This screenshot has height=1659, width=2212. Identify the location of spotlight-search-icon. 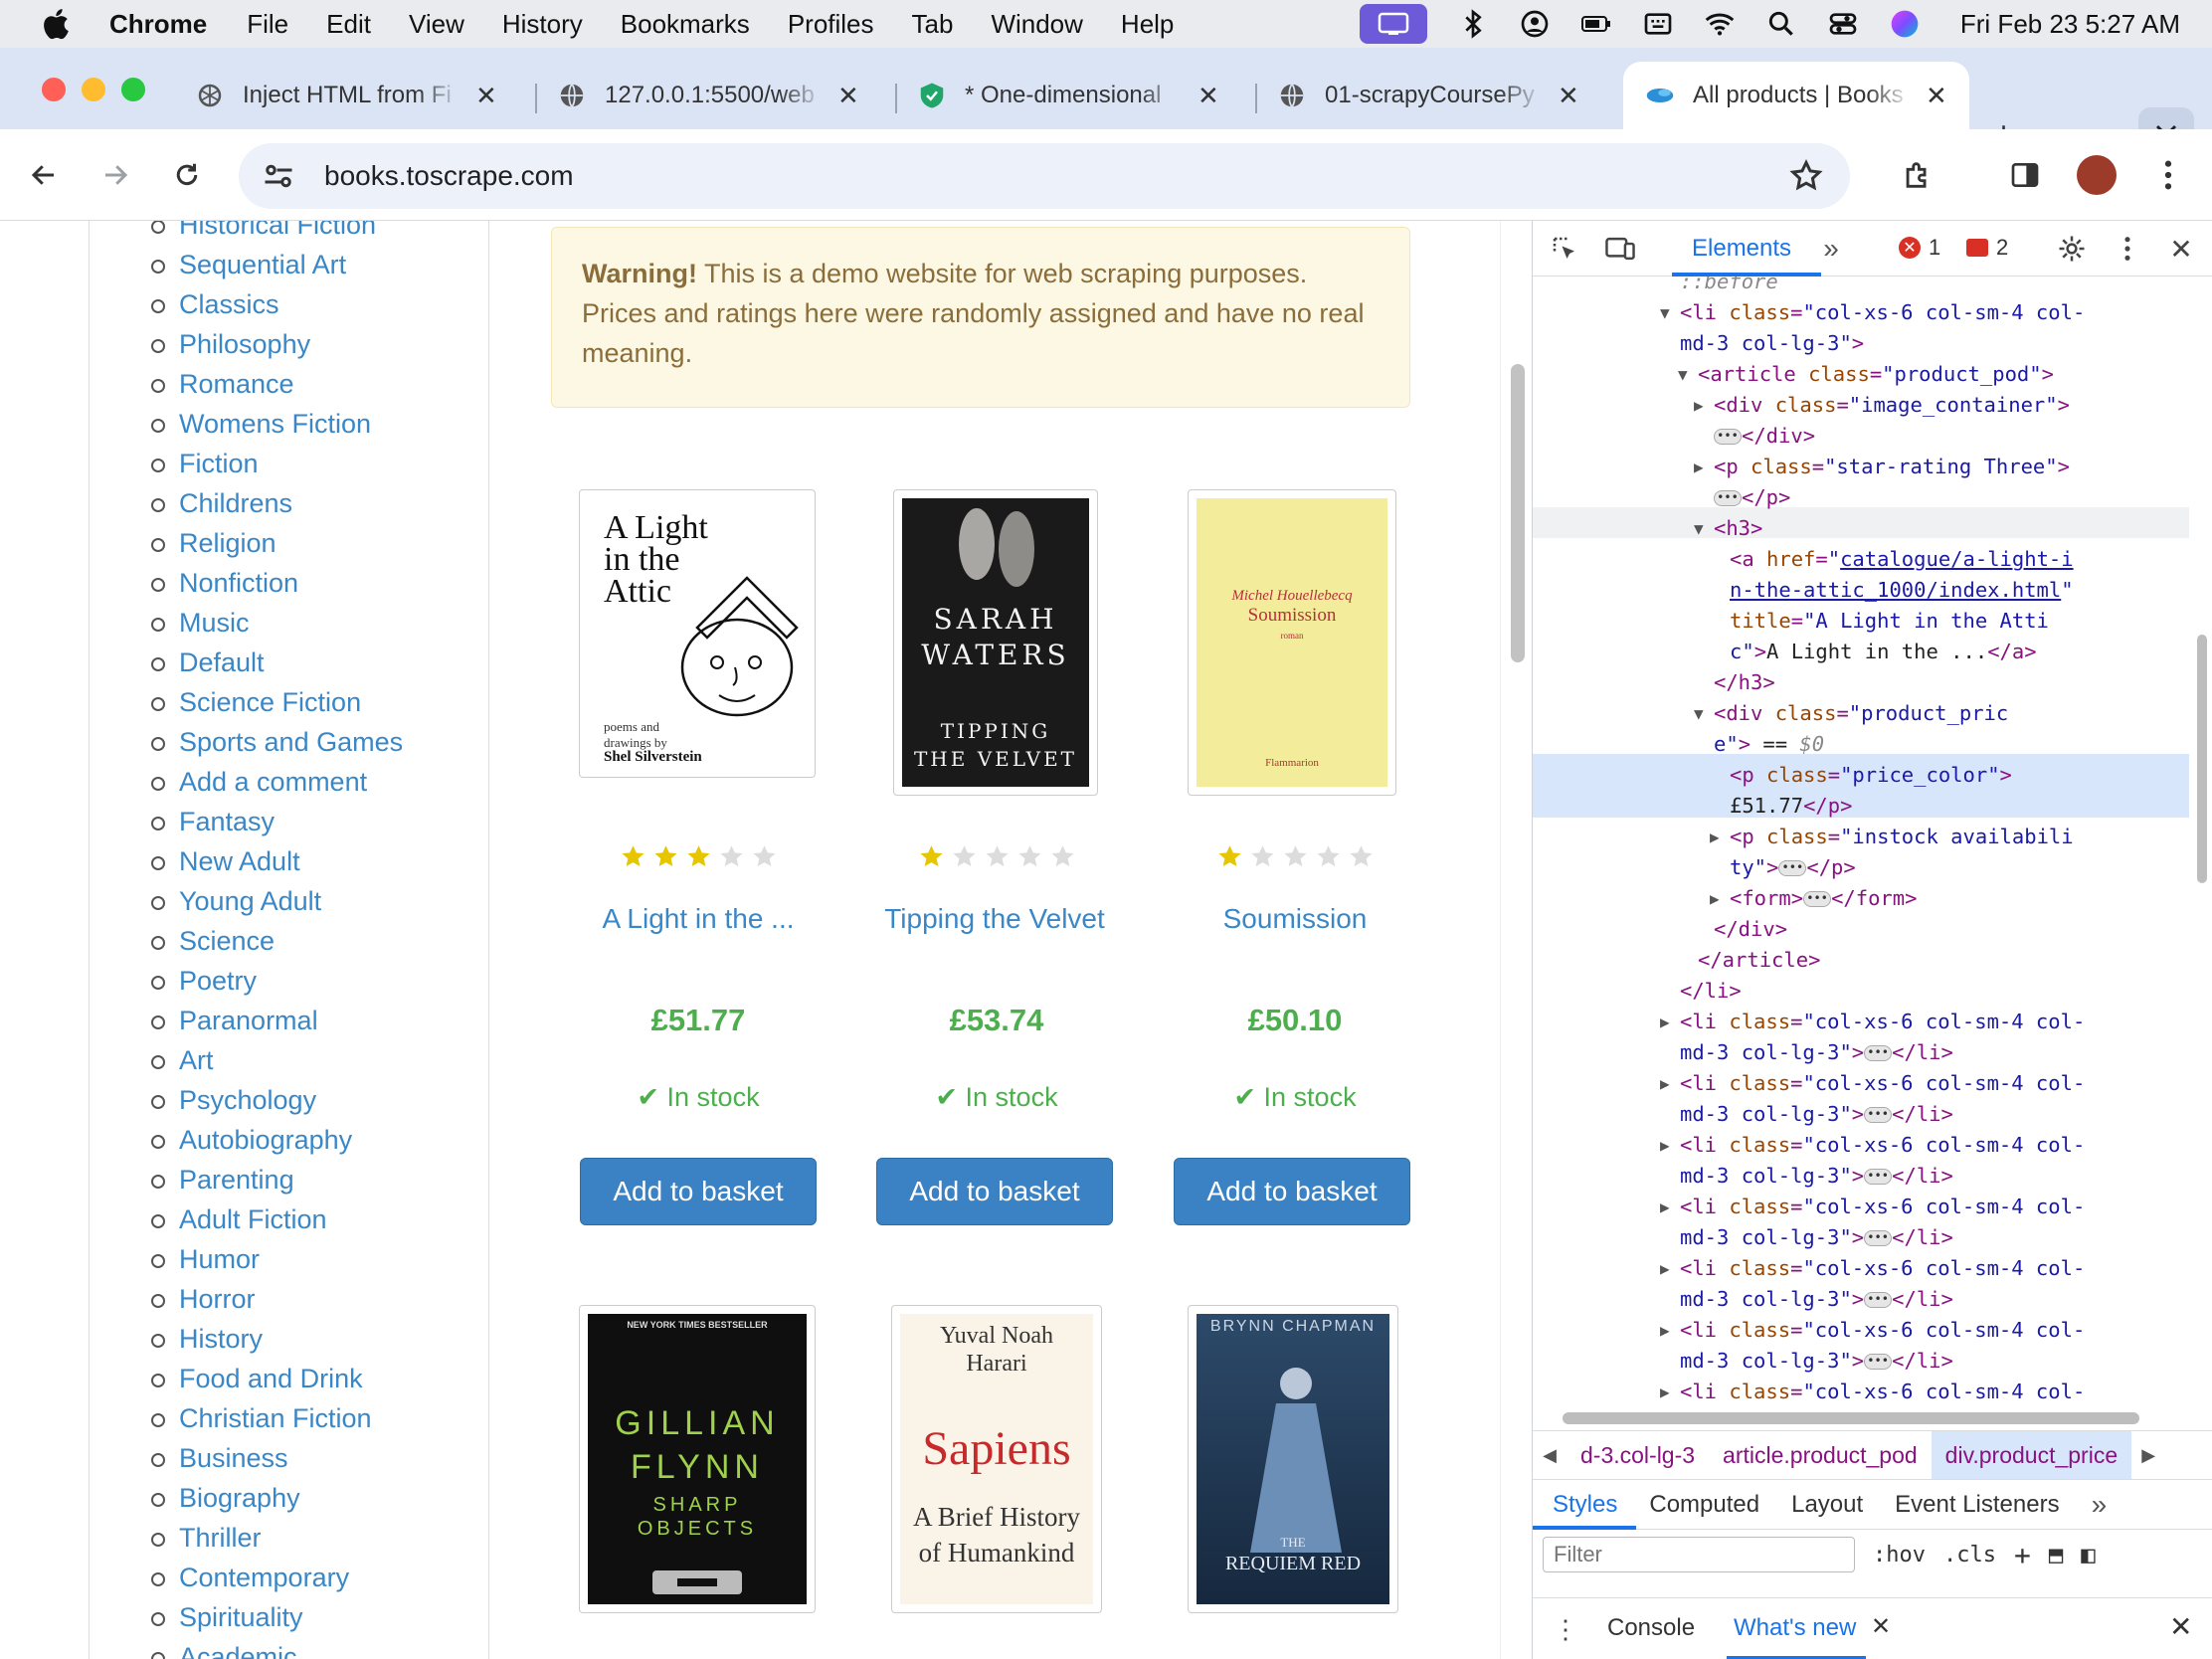
(1781, 24).